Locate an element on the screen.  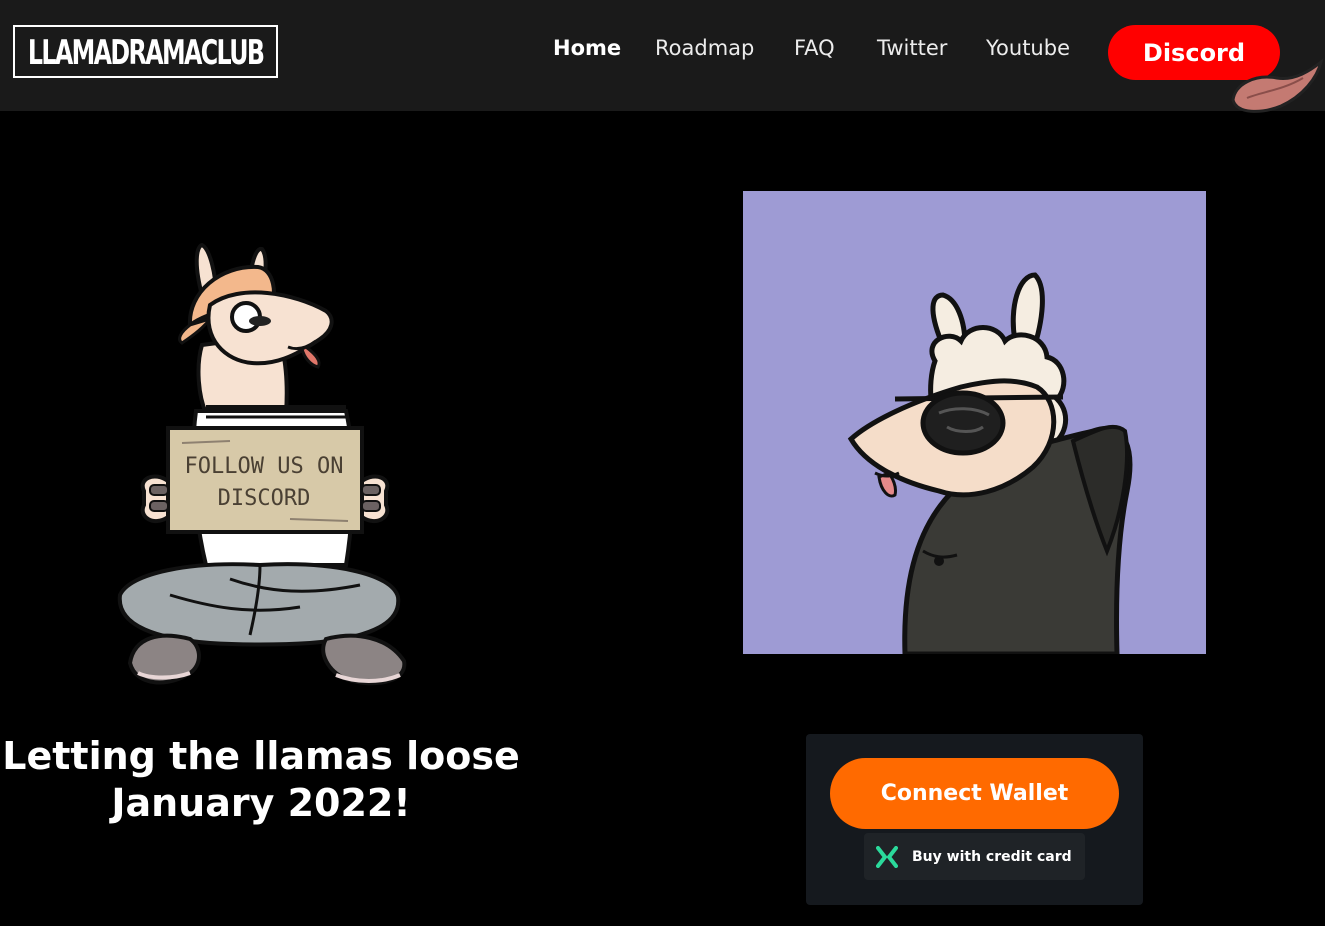
site-logo-text: LLAMADRAMACLUB is located at coordinates (146, 51).